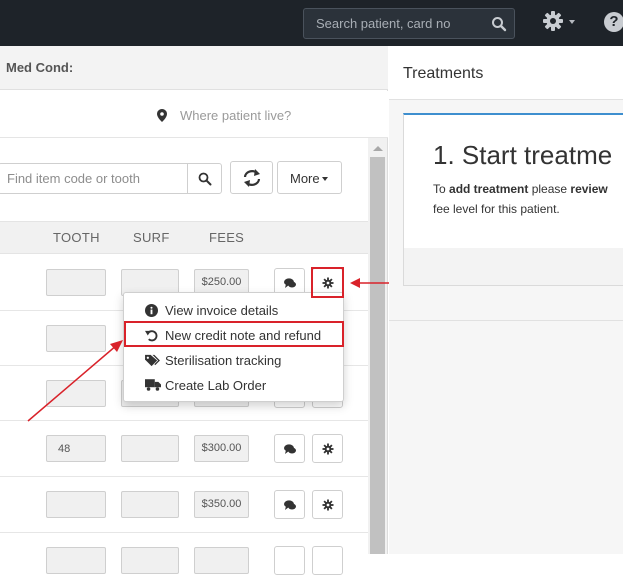 This screenshot has width=623, height=575. What do you see at coordinates (513, 267) in the screenshot?
I see `start-treatment-card-footer` at bounding box center [513, 267].